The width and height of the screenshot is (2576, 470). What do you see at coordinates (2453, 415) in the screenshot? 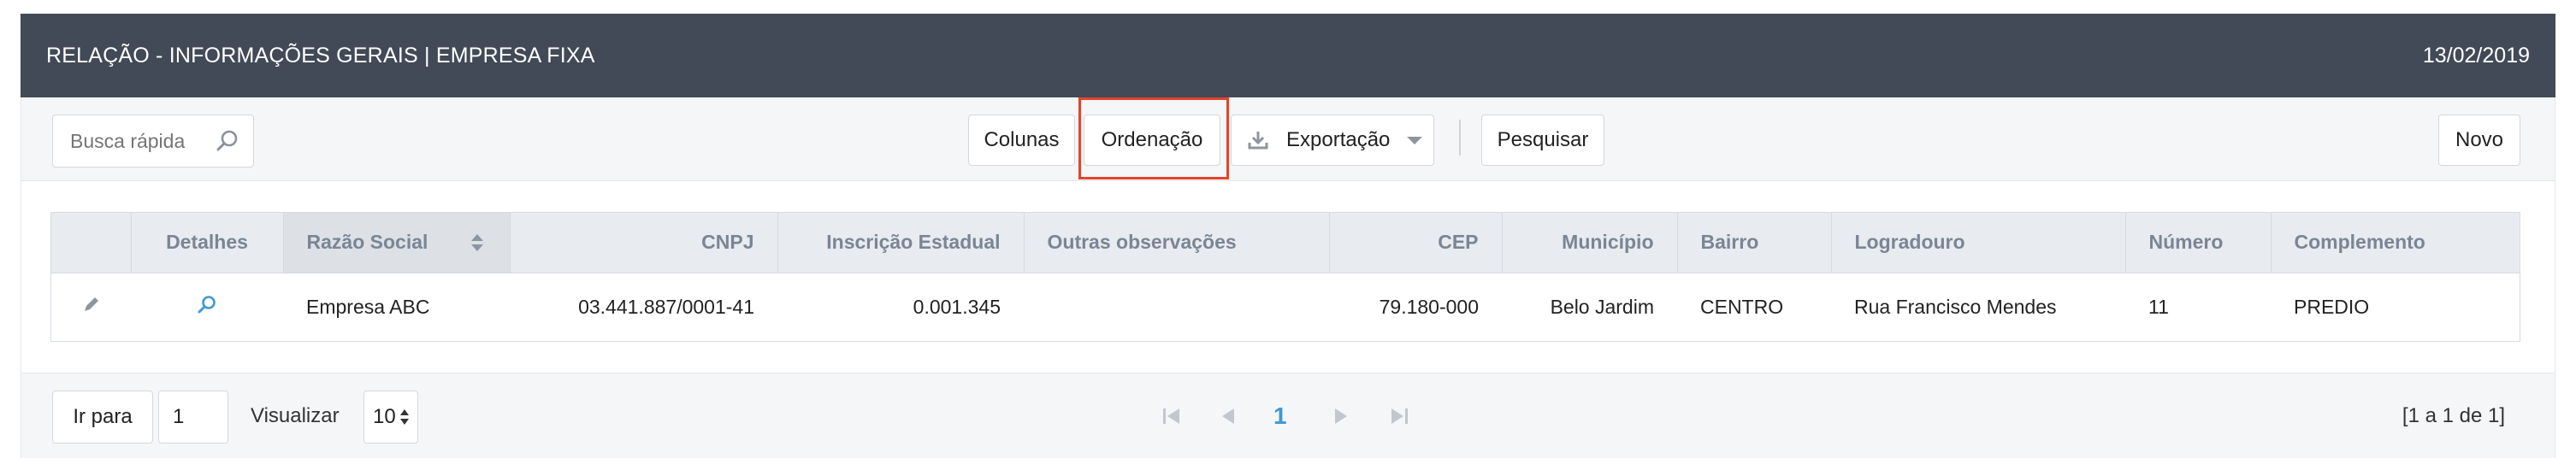
I see `record-count-info: [1 a 1 de 1]` at bounding box center [2453, 415].